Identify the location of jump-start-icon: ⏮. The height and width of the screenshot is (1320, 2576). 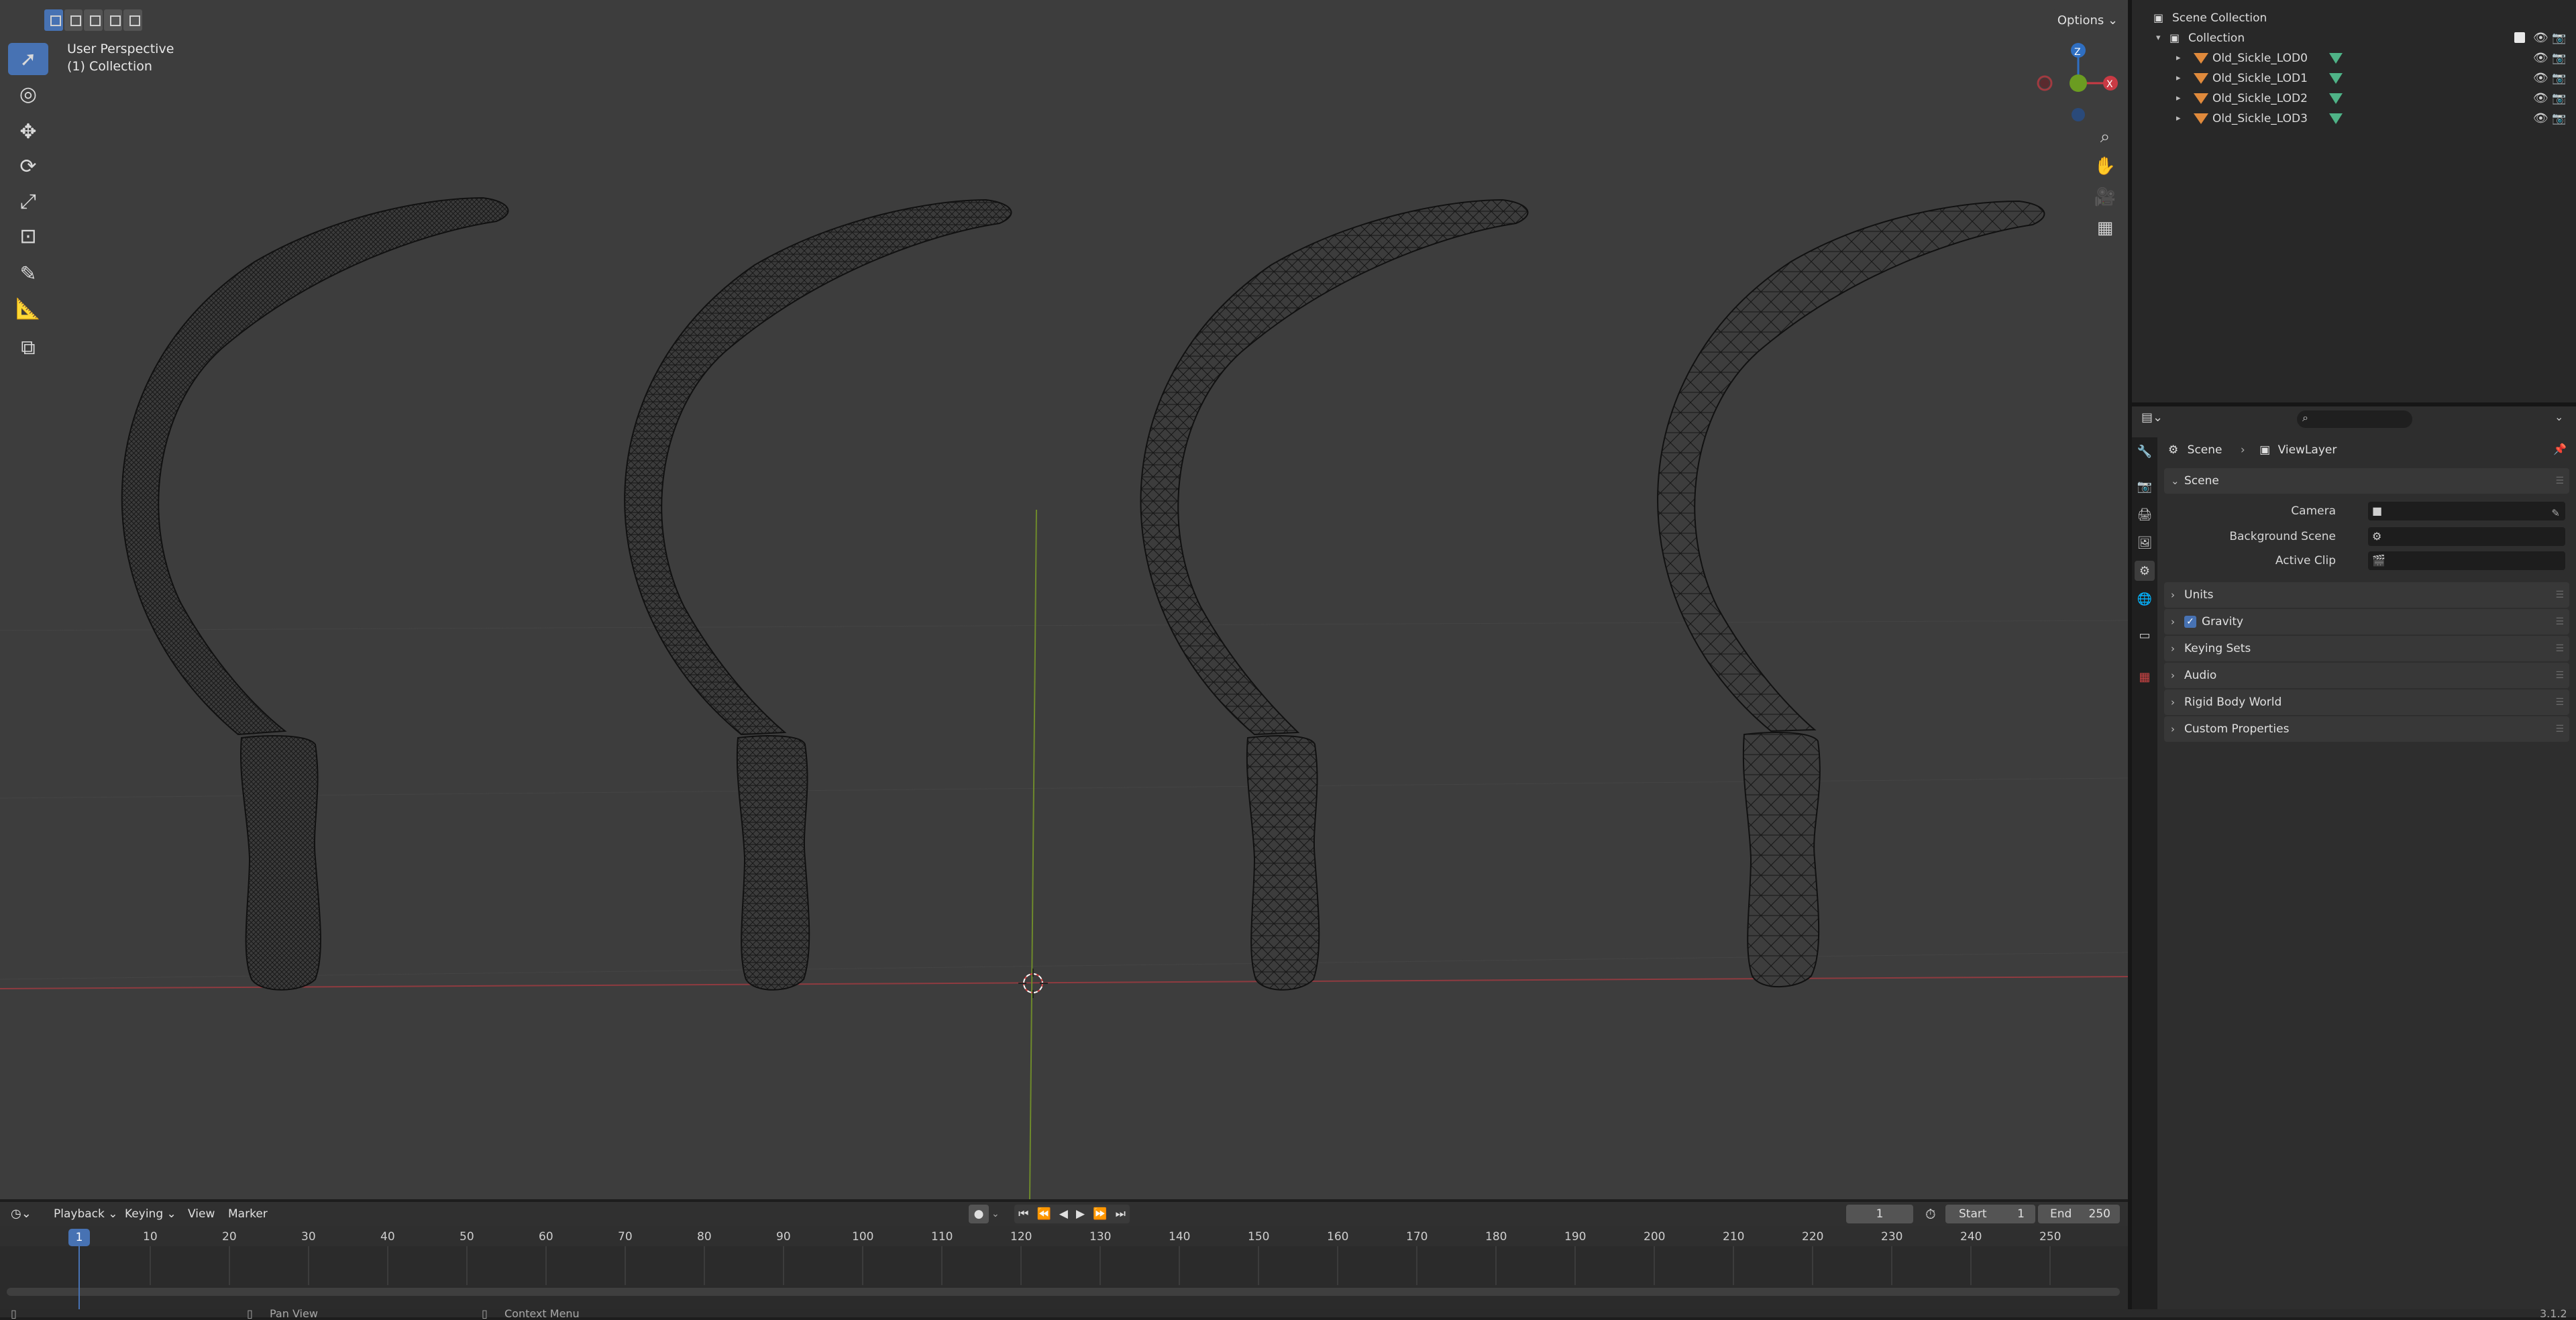
(1023, 1214).